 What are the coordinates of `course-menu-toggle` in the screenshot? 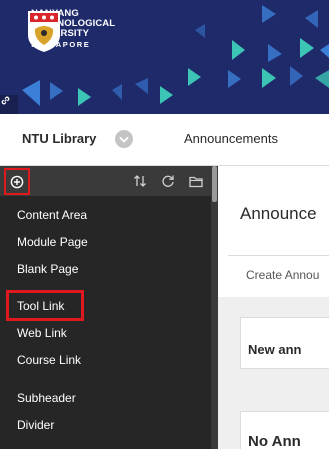 It's located at (124, 139).